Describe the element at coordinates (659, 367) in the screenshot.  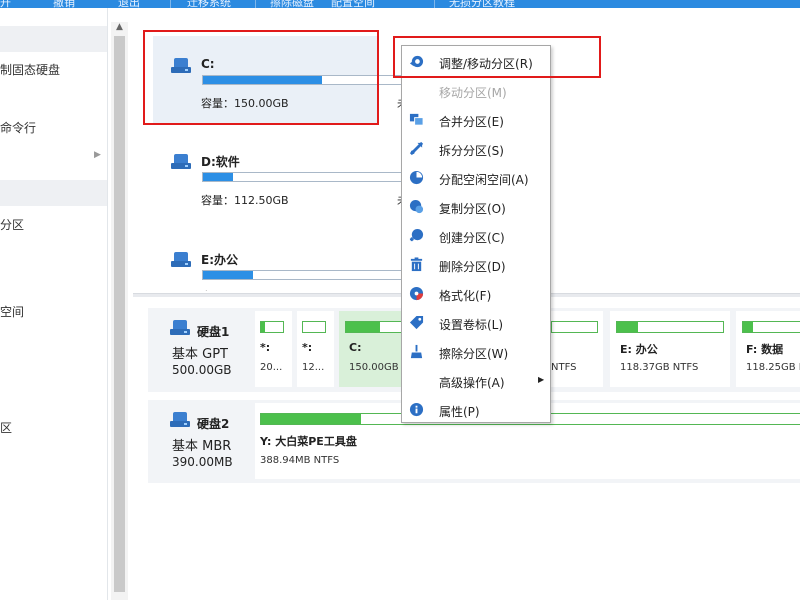
I see `partition-box-info: 118.37GB NTFS` at that location.